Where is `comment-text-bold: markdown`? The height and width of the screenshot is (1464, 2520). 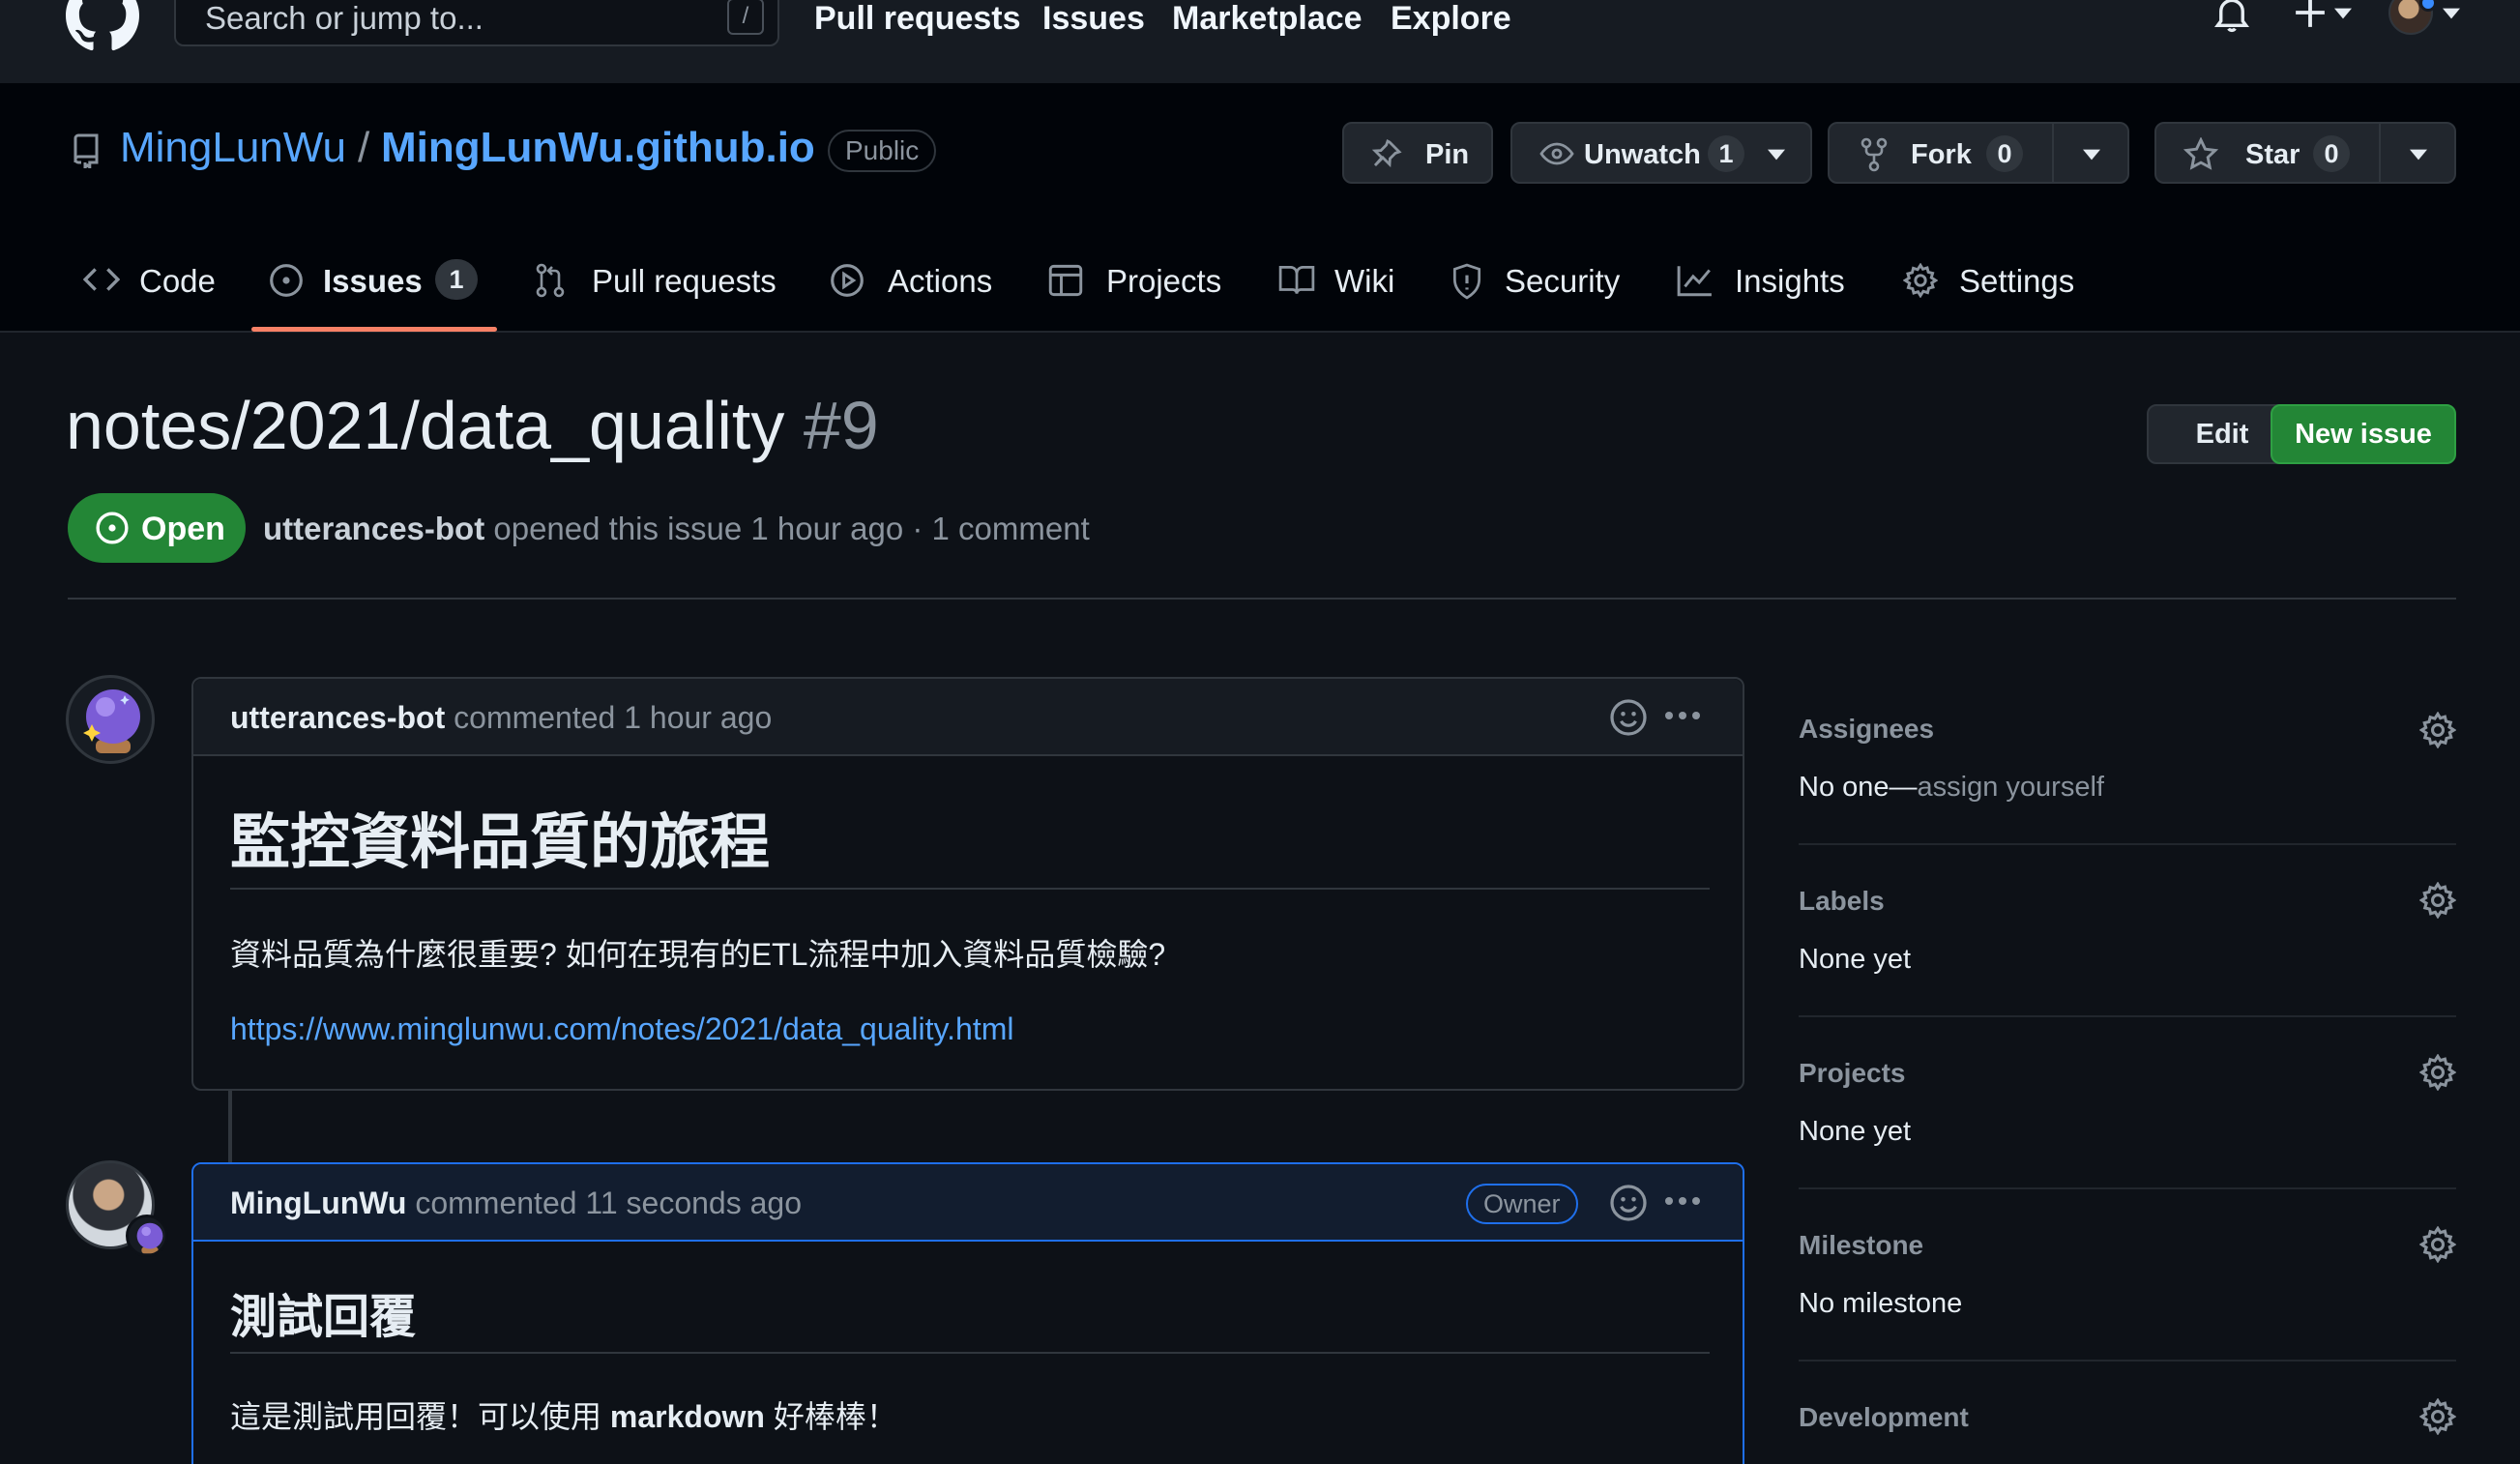 comment-text-bold: markdown is located at coordinates (687, 1417).